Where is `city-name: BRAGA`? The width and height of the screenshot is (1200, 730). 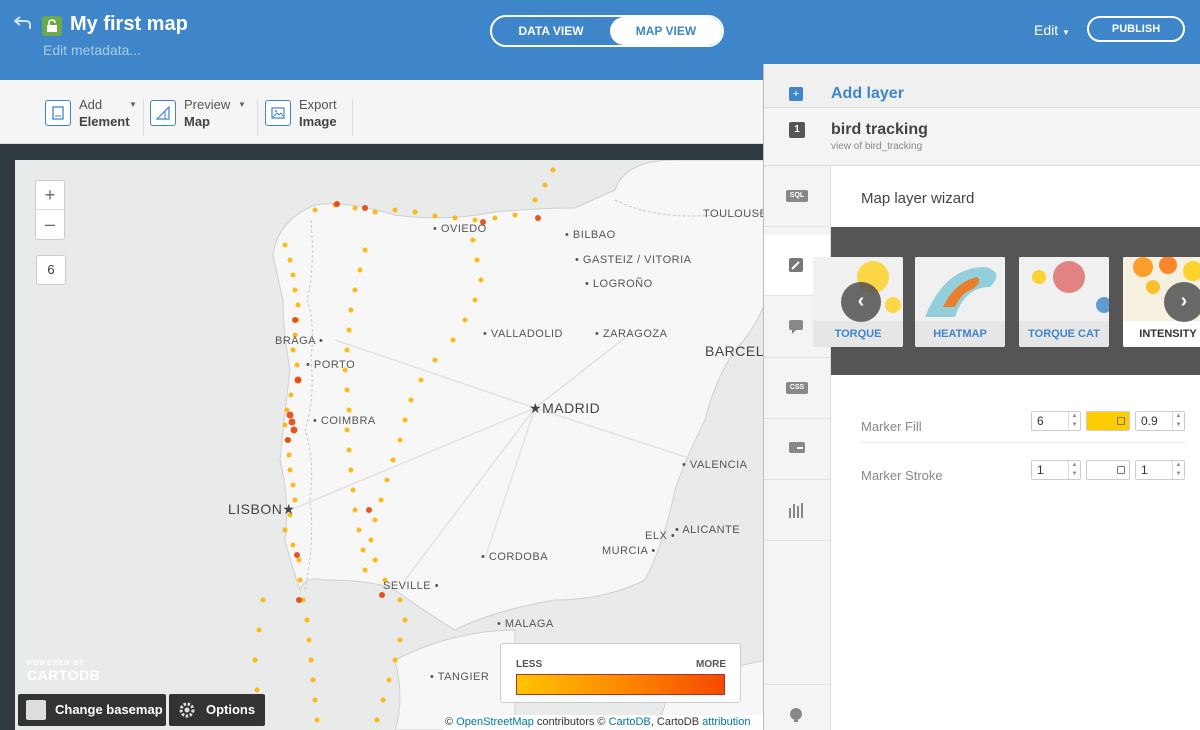
city-name: BRAGA is located at coordinates (295, 341).